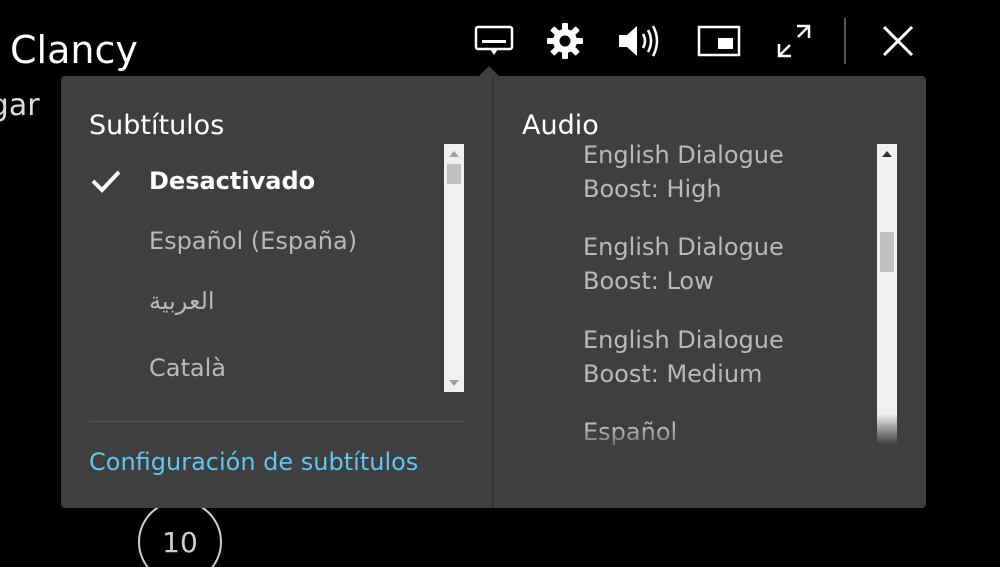  I want to click on audio-title: Audio, so click(560, 125).